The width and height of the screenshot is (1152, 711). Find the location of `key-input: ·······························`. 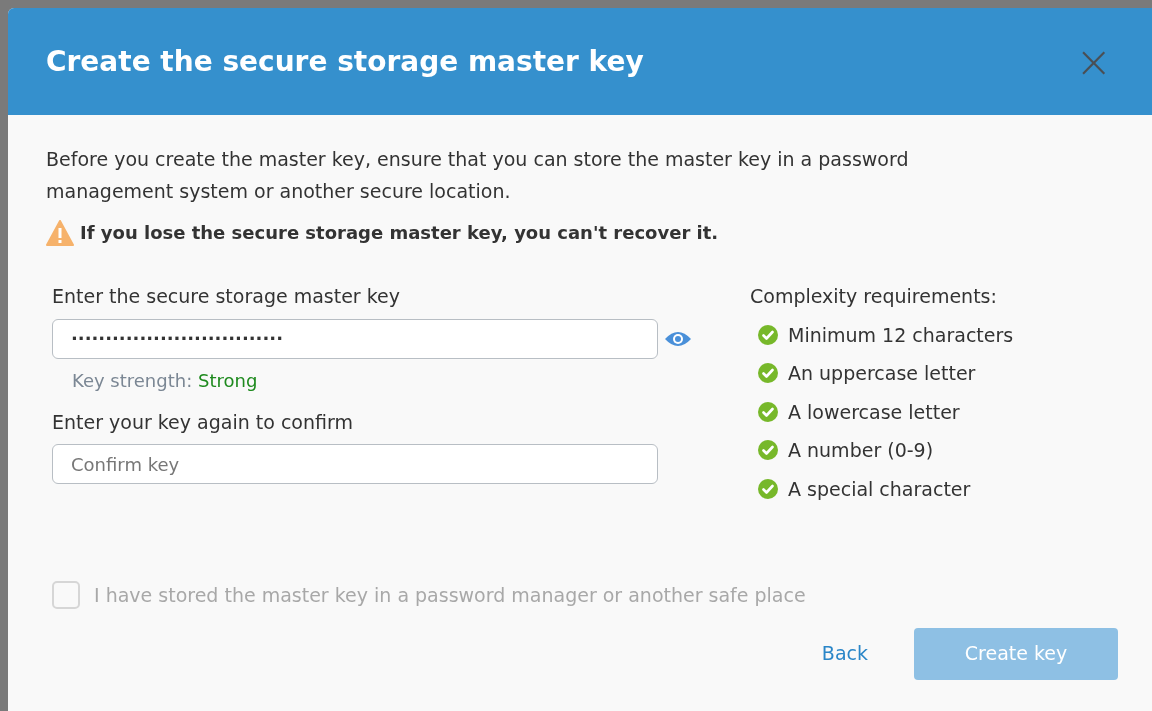

key-input: ······························· is located at coordinates (355, 338).